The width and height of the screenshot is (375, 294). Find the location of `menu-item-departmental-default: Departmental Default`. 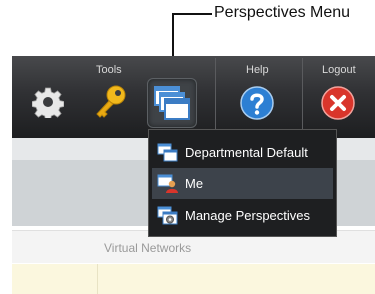

menu-item-departmental-default: Departmental Default is located at coordinates (242, 152).